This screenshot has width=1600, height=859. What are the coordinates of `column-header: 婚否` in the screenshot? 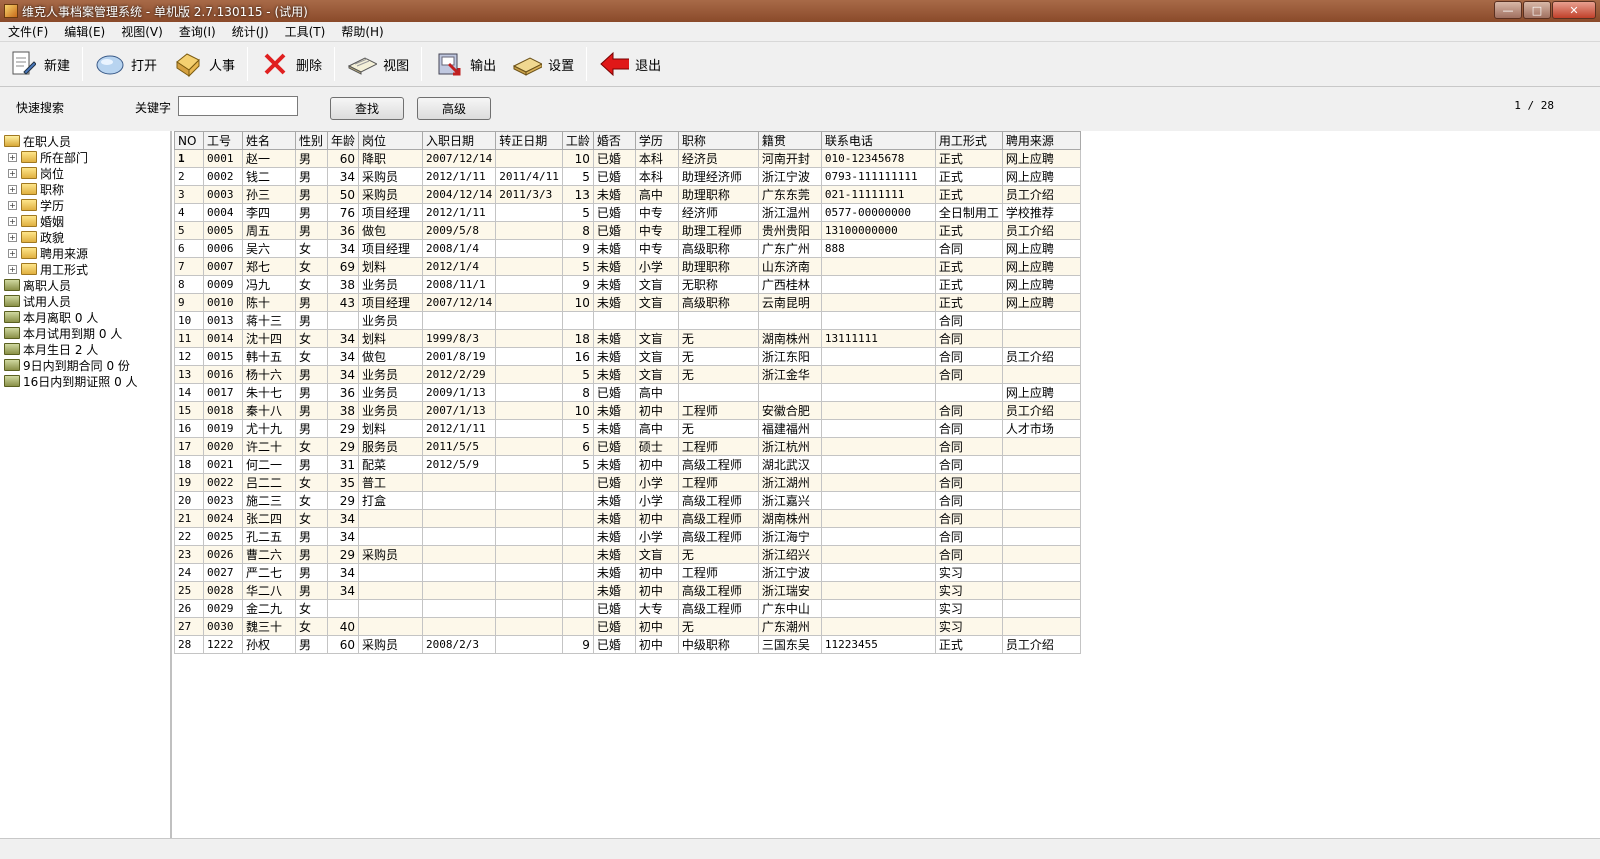 It's located at (614, 140).